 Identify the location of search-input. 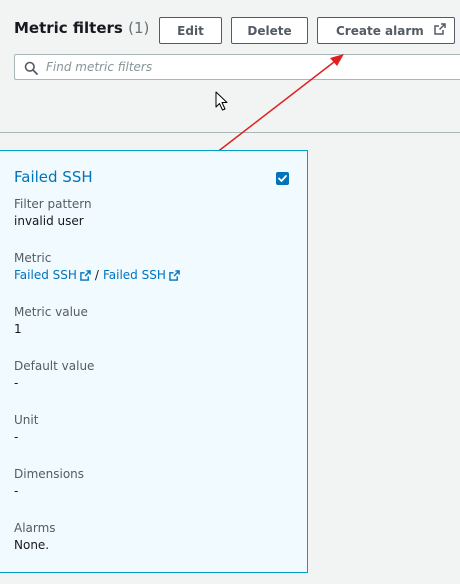
(246, 67).